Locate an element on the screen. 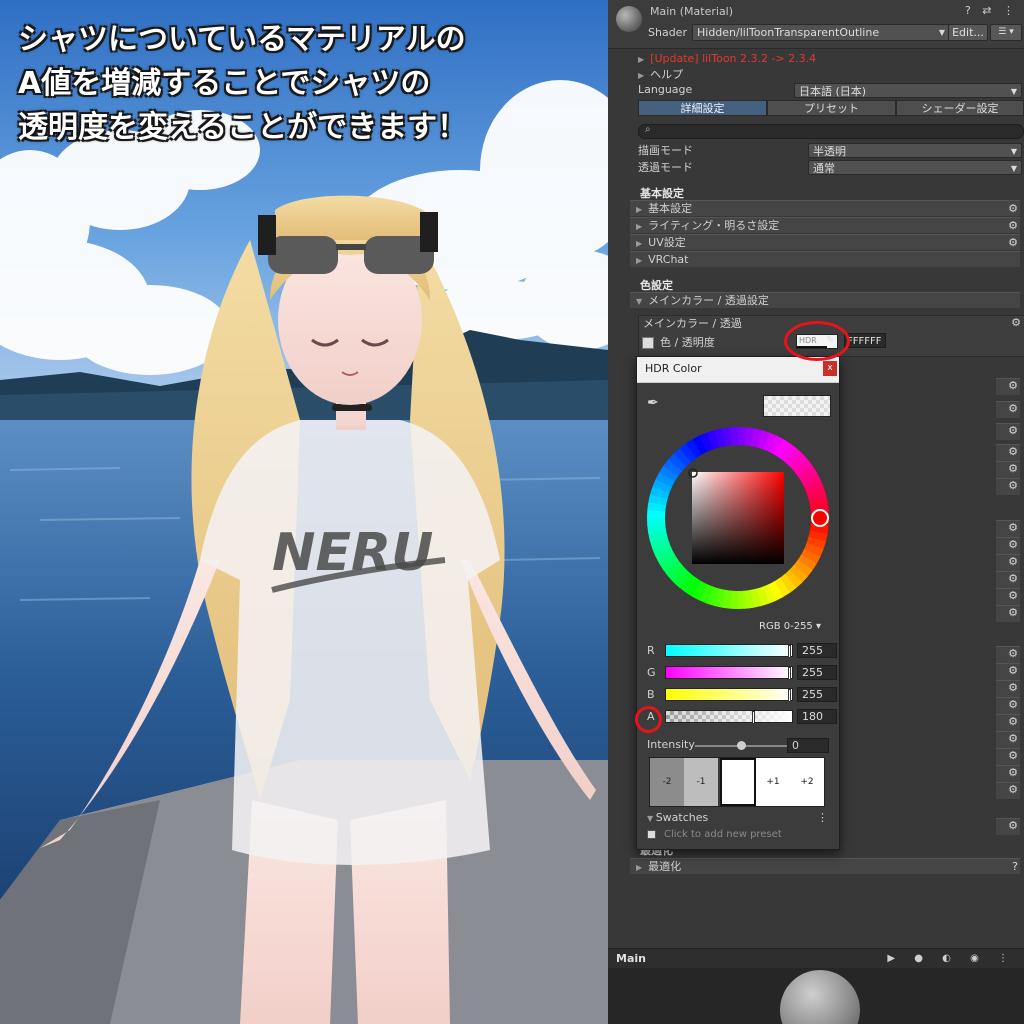 This screenshot has width=1024, height=1024. preset-current is located at coordinates (738, 782).